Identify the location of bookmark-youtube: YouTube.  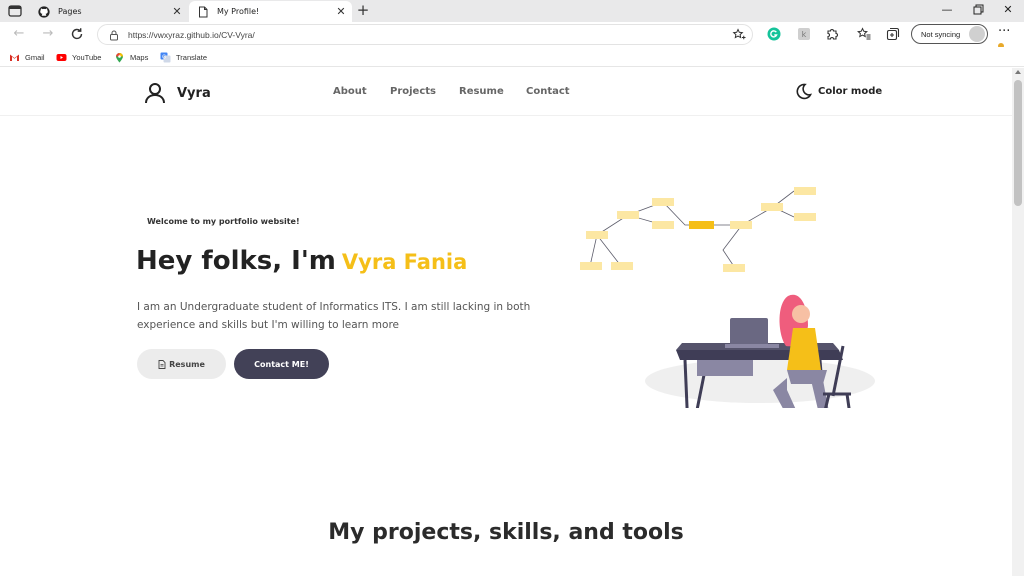
(78, 57).